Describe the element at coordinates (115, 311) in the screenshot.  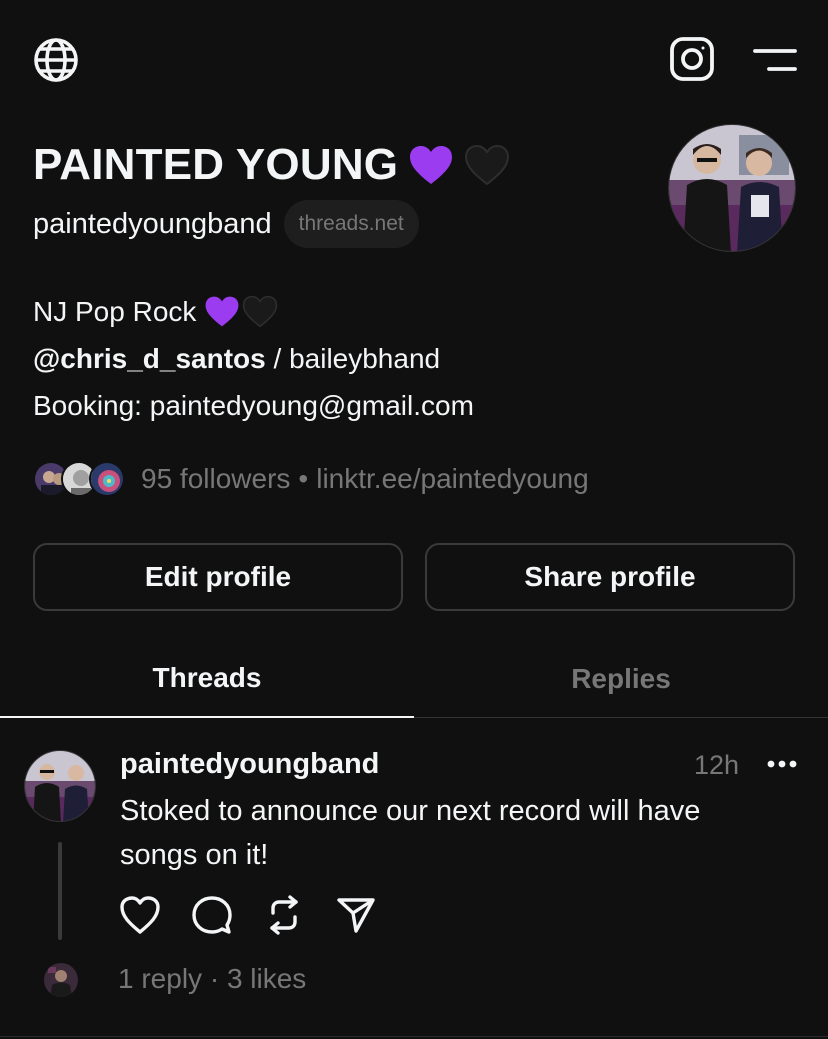
I see `bio-tagline: NJ Pop Rock` at that location.